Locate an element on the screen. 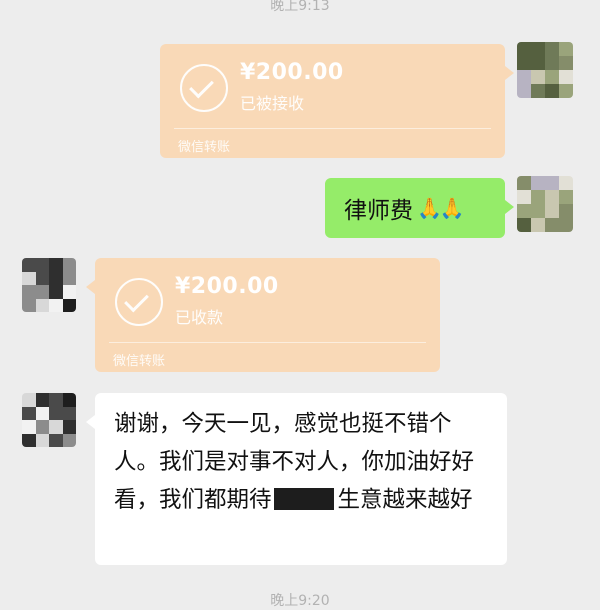 The height and width of the screenshot is (610, 600). redaction-block is located at coordinates (303, 499).